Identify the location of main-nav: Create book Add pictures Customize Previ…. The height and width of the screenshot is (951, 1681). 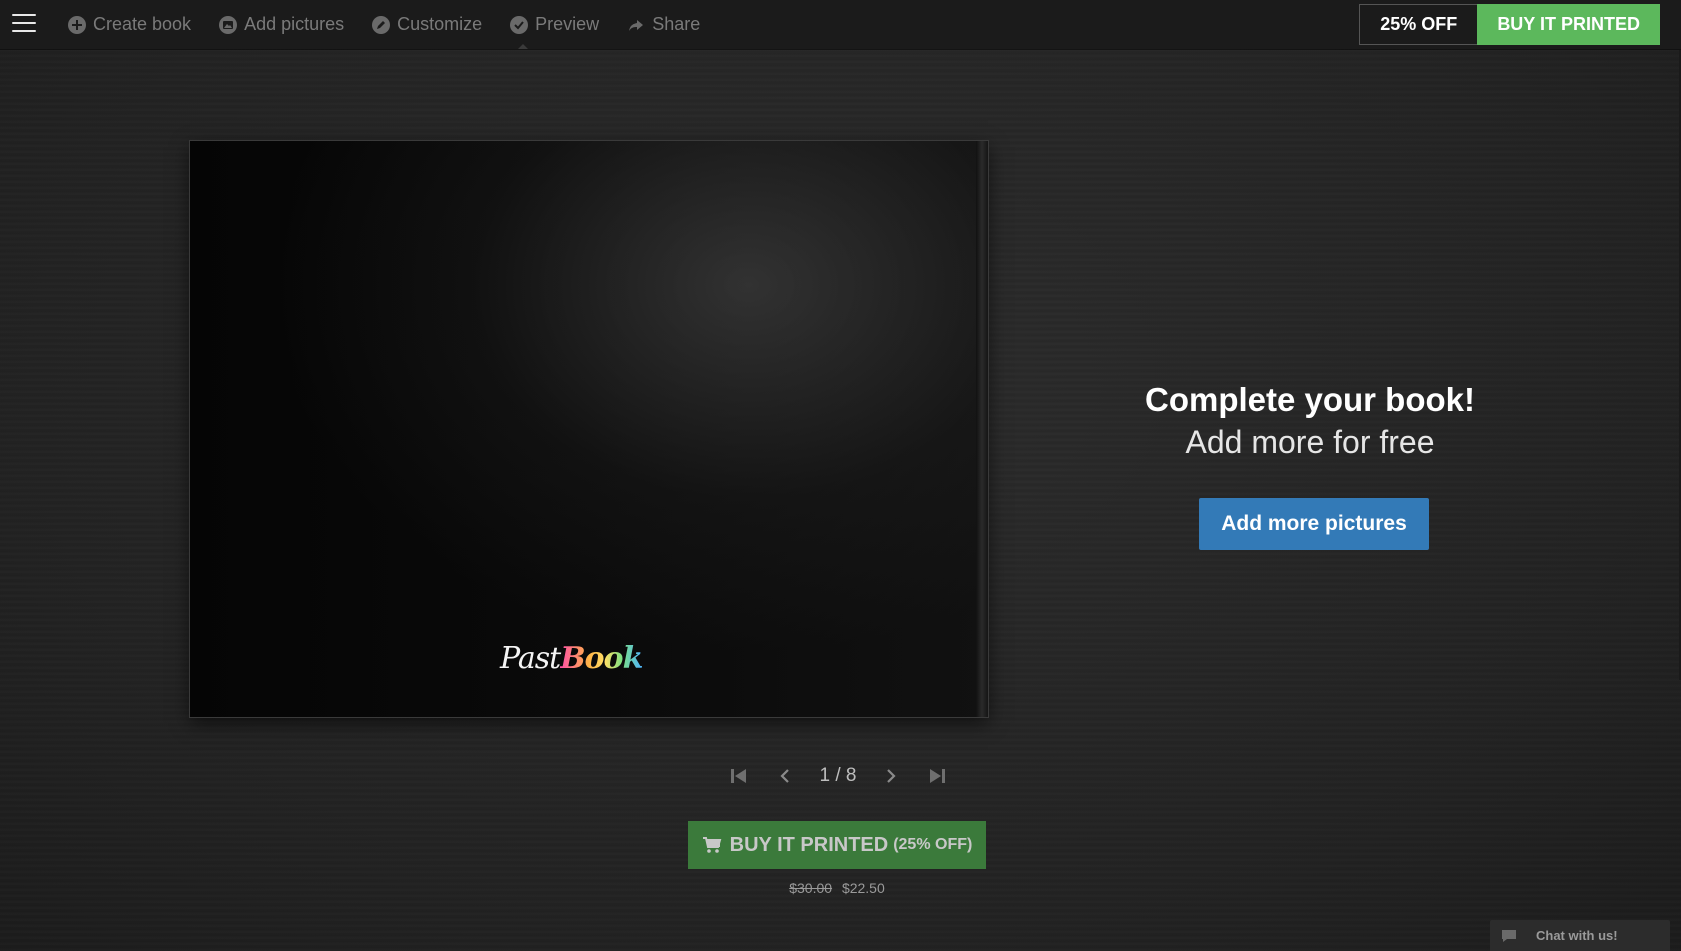
(398, 24).